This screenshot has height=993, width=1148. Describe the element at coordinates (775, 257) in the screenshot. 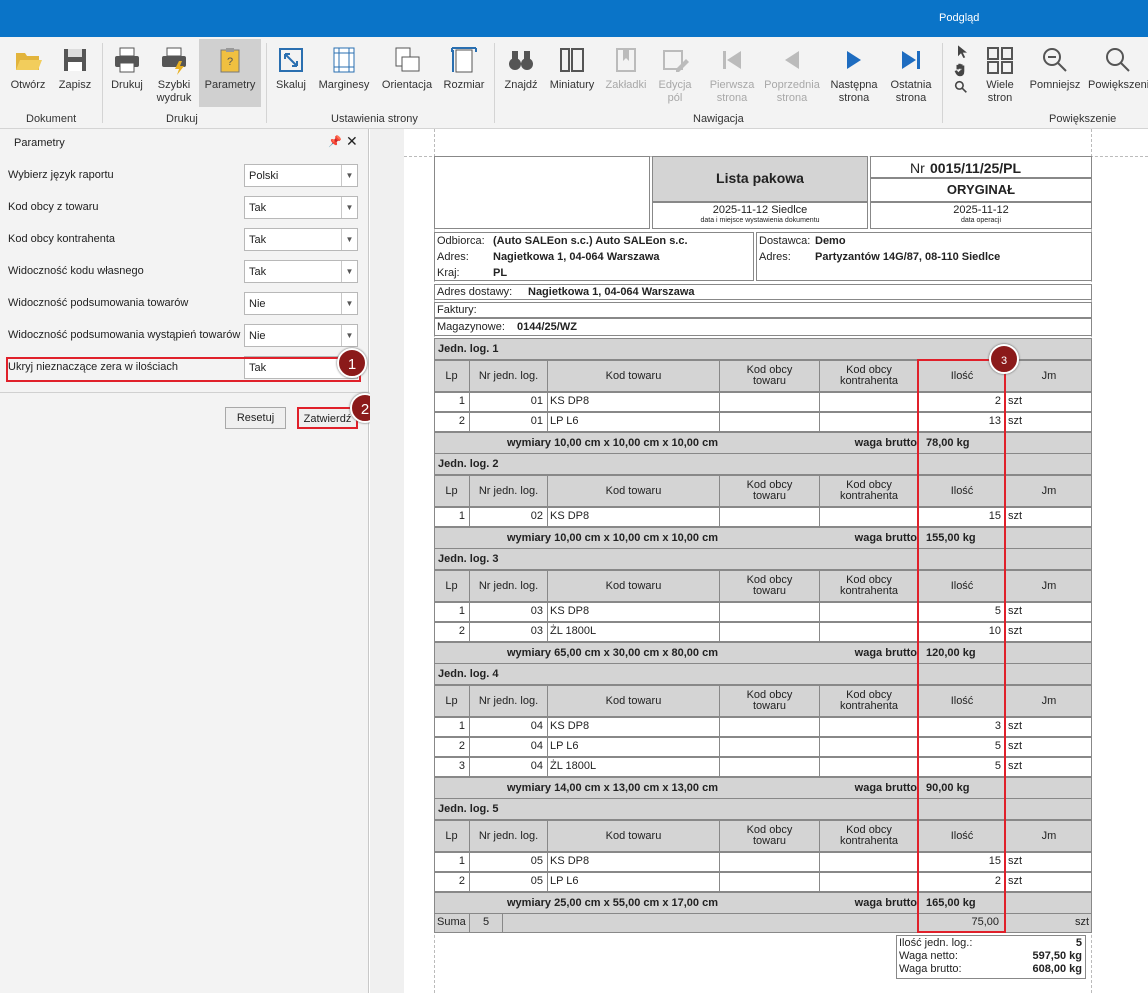

I see `supplier-address-label: Adres:` at that location.